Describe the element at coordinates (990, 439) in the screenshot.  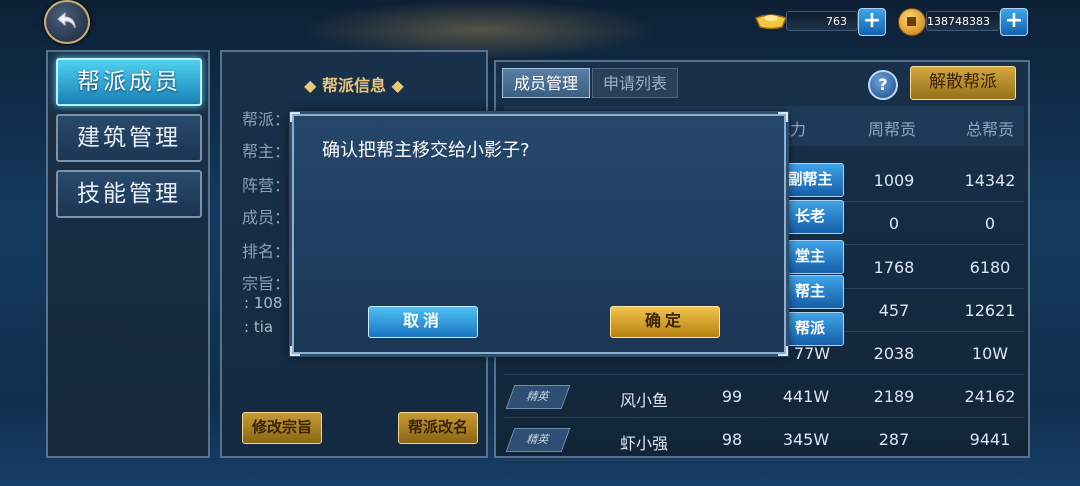
I see `total-contribution: 9441` at that location.